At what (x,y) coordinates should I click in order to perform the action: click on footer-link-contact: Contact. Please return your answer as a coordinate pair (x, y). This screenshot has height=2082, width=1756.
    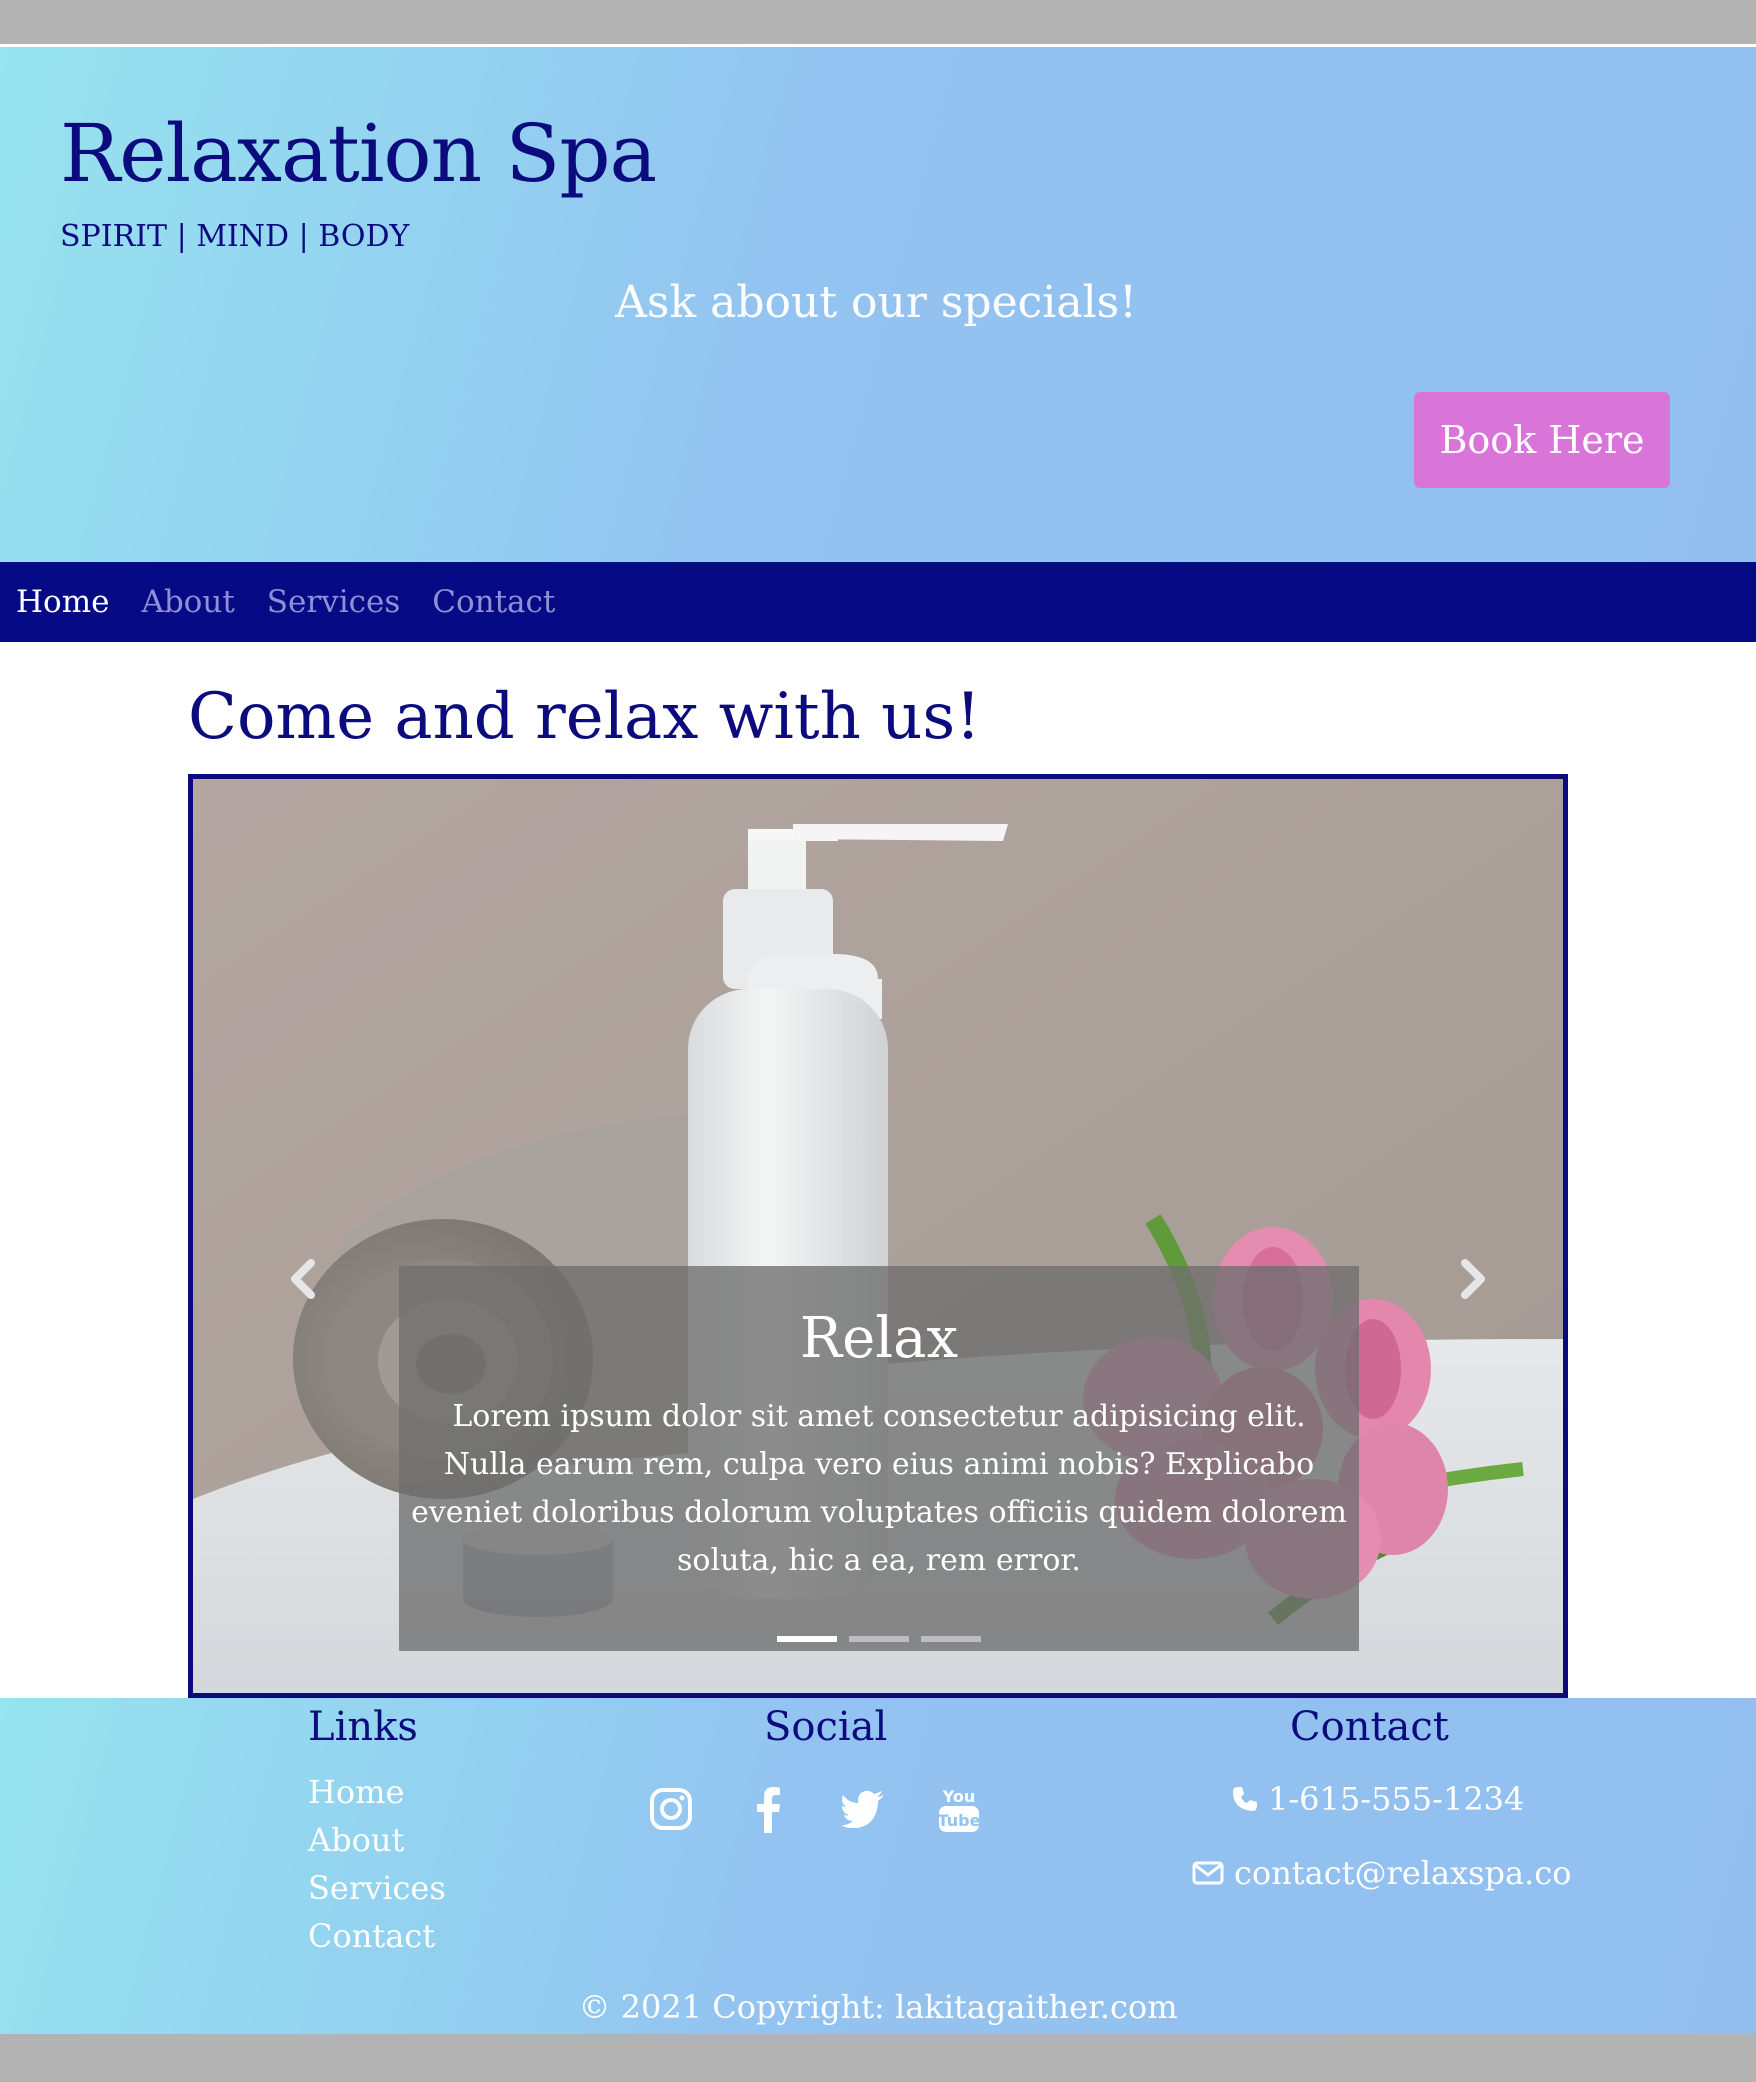
    Looking at the image, I should click on (377, 1936).